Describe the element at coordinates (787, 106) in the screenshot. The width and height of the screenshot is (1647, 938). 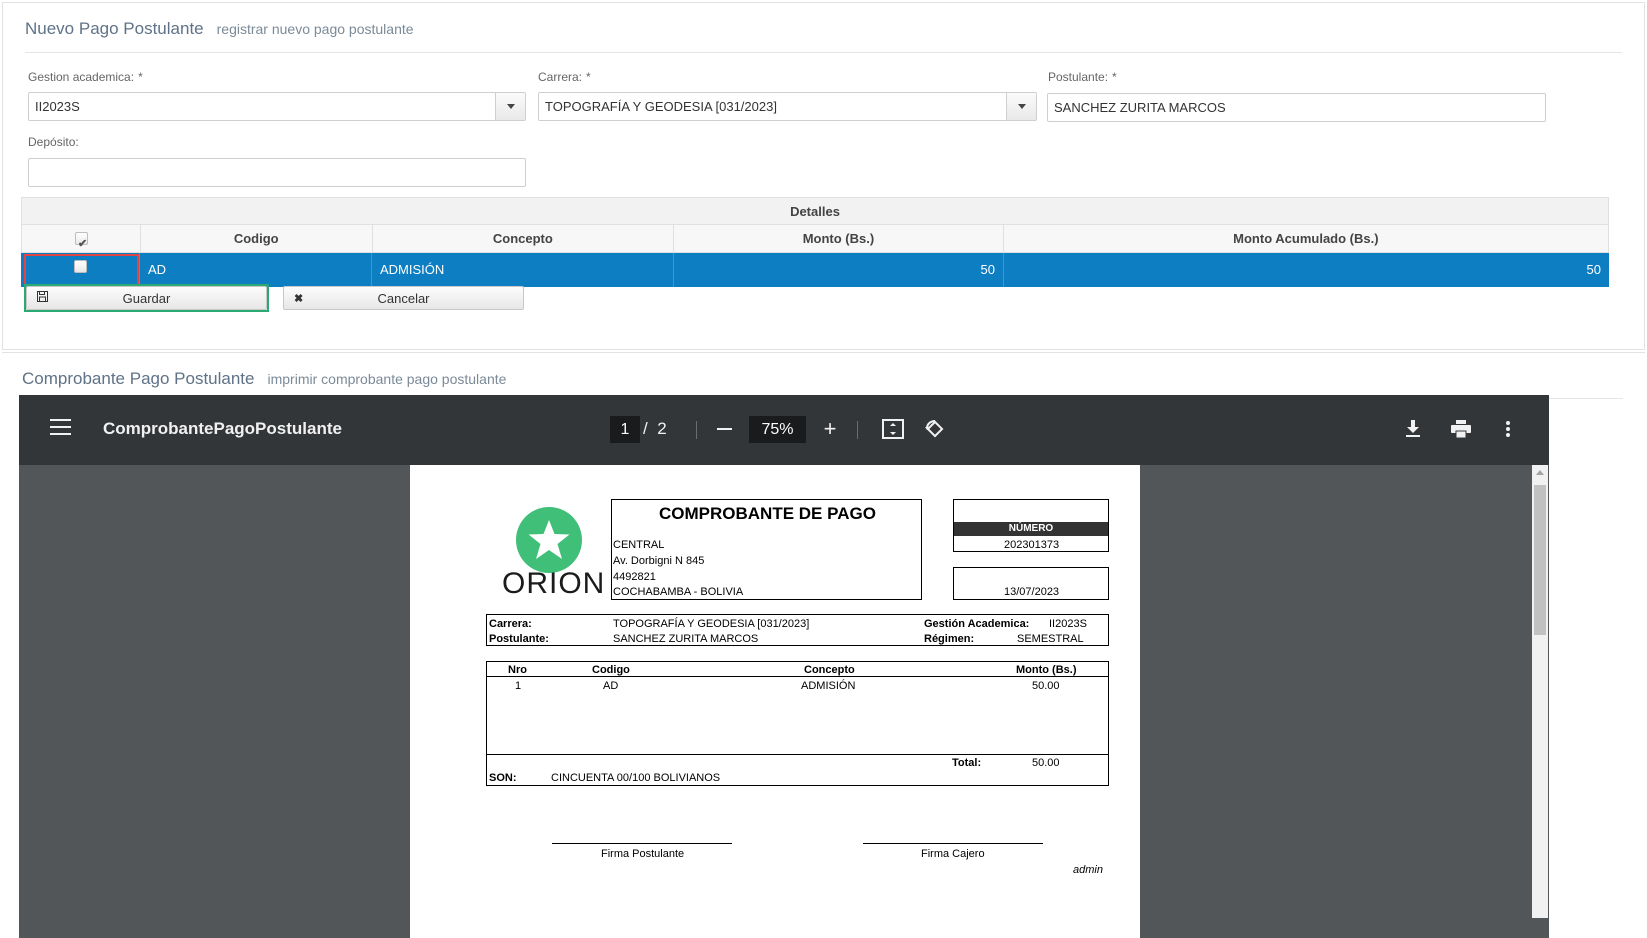
I see `carrera-select: TOPOGRAFÍA Y GEODESIA [031/2023]` at that location.